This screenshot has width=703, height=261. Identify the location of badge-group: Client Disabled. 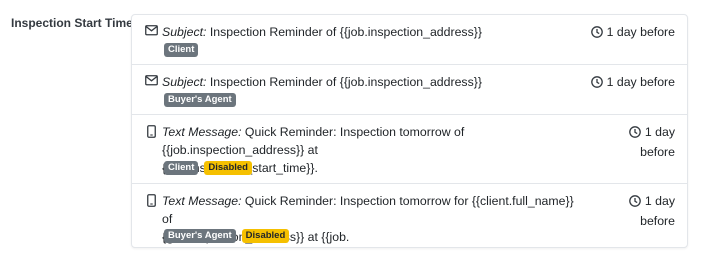
(211, 170).